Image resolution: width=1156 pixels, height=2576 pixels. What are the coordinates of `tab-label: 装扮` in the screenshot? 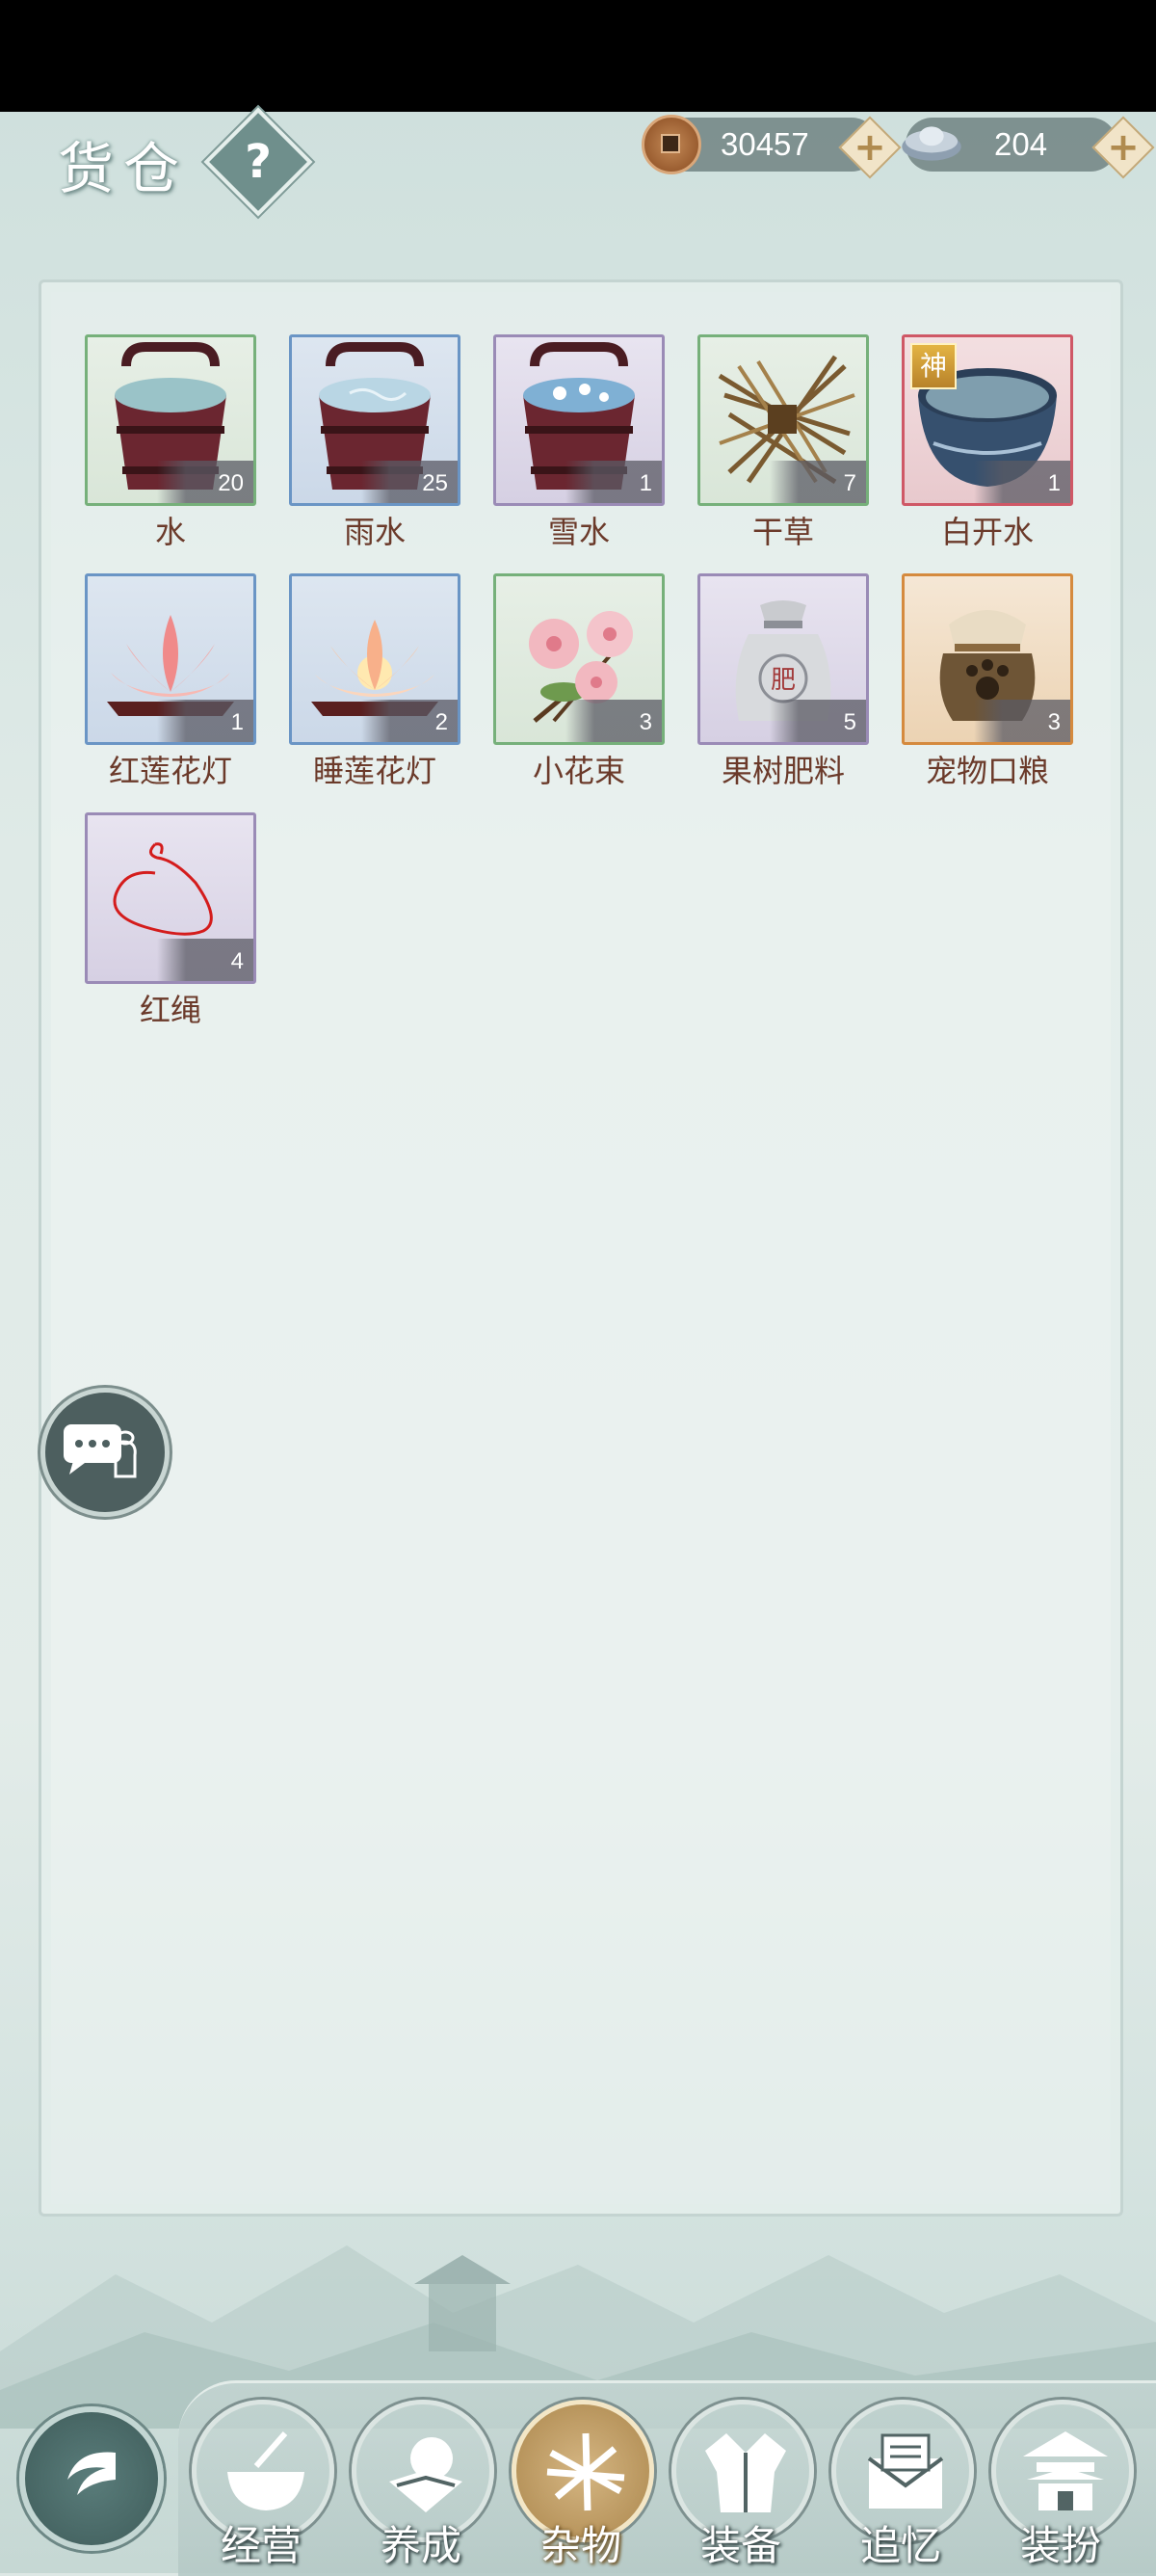 It's located at (1060, 2545).